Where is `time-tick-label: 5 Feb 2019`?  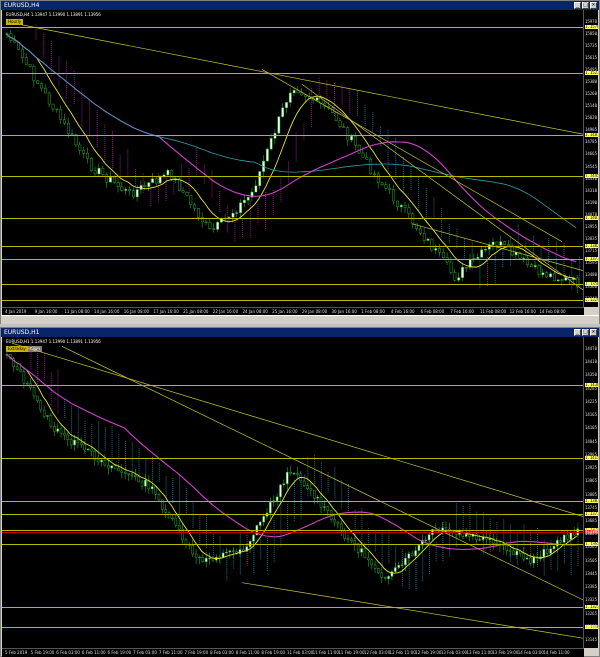 time-tick-label: 5 Feb 2019 is located at coordinates (16, 652).